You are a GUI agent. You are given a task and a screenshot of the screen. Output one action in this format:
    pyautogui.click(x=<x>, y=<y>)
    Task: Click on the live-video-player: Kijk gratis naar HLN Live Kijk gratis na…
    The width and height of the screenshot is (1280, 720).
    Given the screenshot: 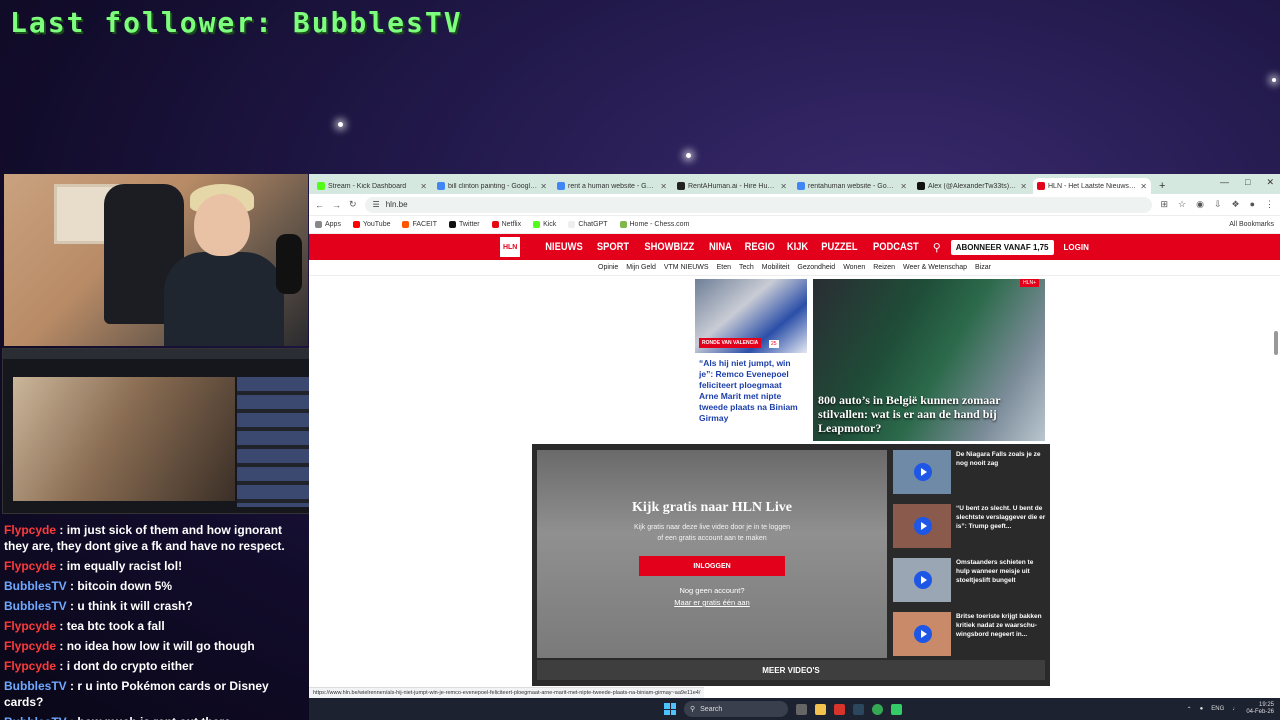 What is the action you would take?
    pyautogui.click(x=712, y=554)
    